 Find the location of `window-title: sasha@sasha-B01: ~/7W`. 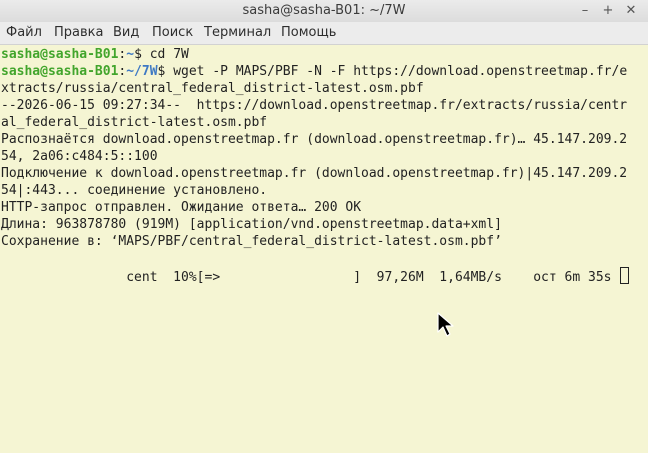

window-title: sasha@sasha-B01: ~/7W is located at coordinates (324, 10).